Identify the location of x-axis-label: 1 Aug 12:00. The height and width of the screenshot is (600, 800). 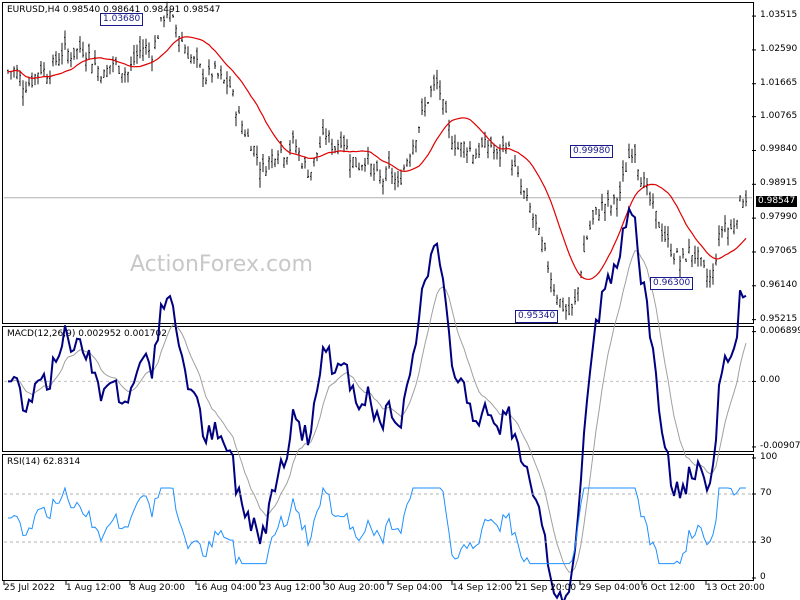
(93, 588).